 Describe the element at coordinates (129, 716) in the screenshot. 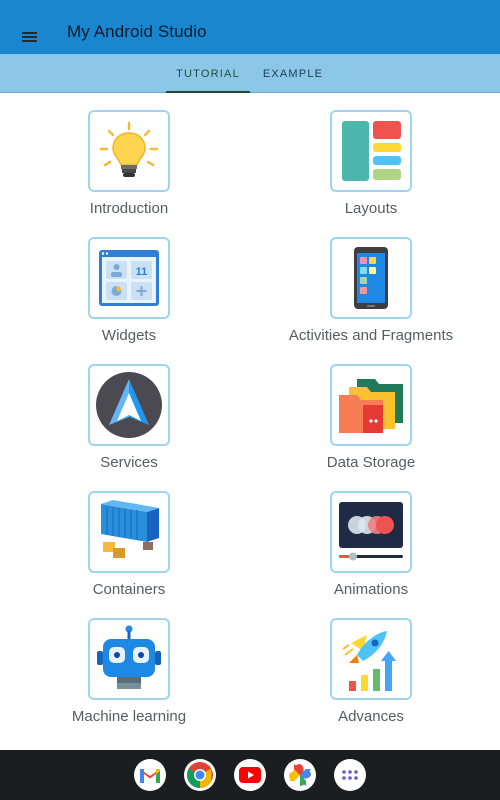

I see `topic-label: Machine learning` at that location.